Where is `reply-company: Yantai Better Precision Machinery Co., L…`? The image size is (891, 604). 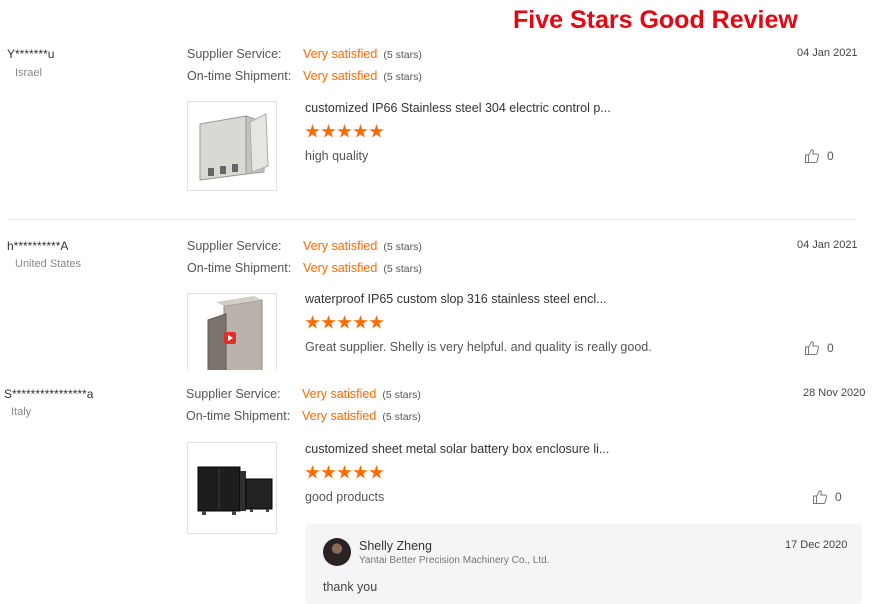 reply-company: Yantai Better Precision Machinery Co., L… is located at coordinates (454, 560).